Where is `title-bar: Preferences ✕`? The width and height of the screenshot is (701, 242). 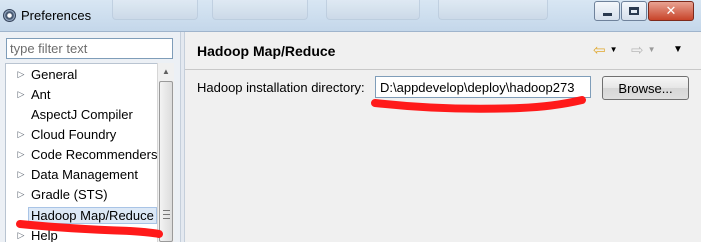 title-bar: Preferences ✕ is located at coordinates (350, 16).